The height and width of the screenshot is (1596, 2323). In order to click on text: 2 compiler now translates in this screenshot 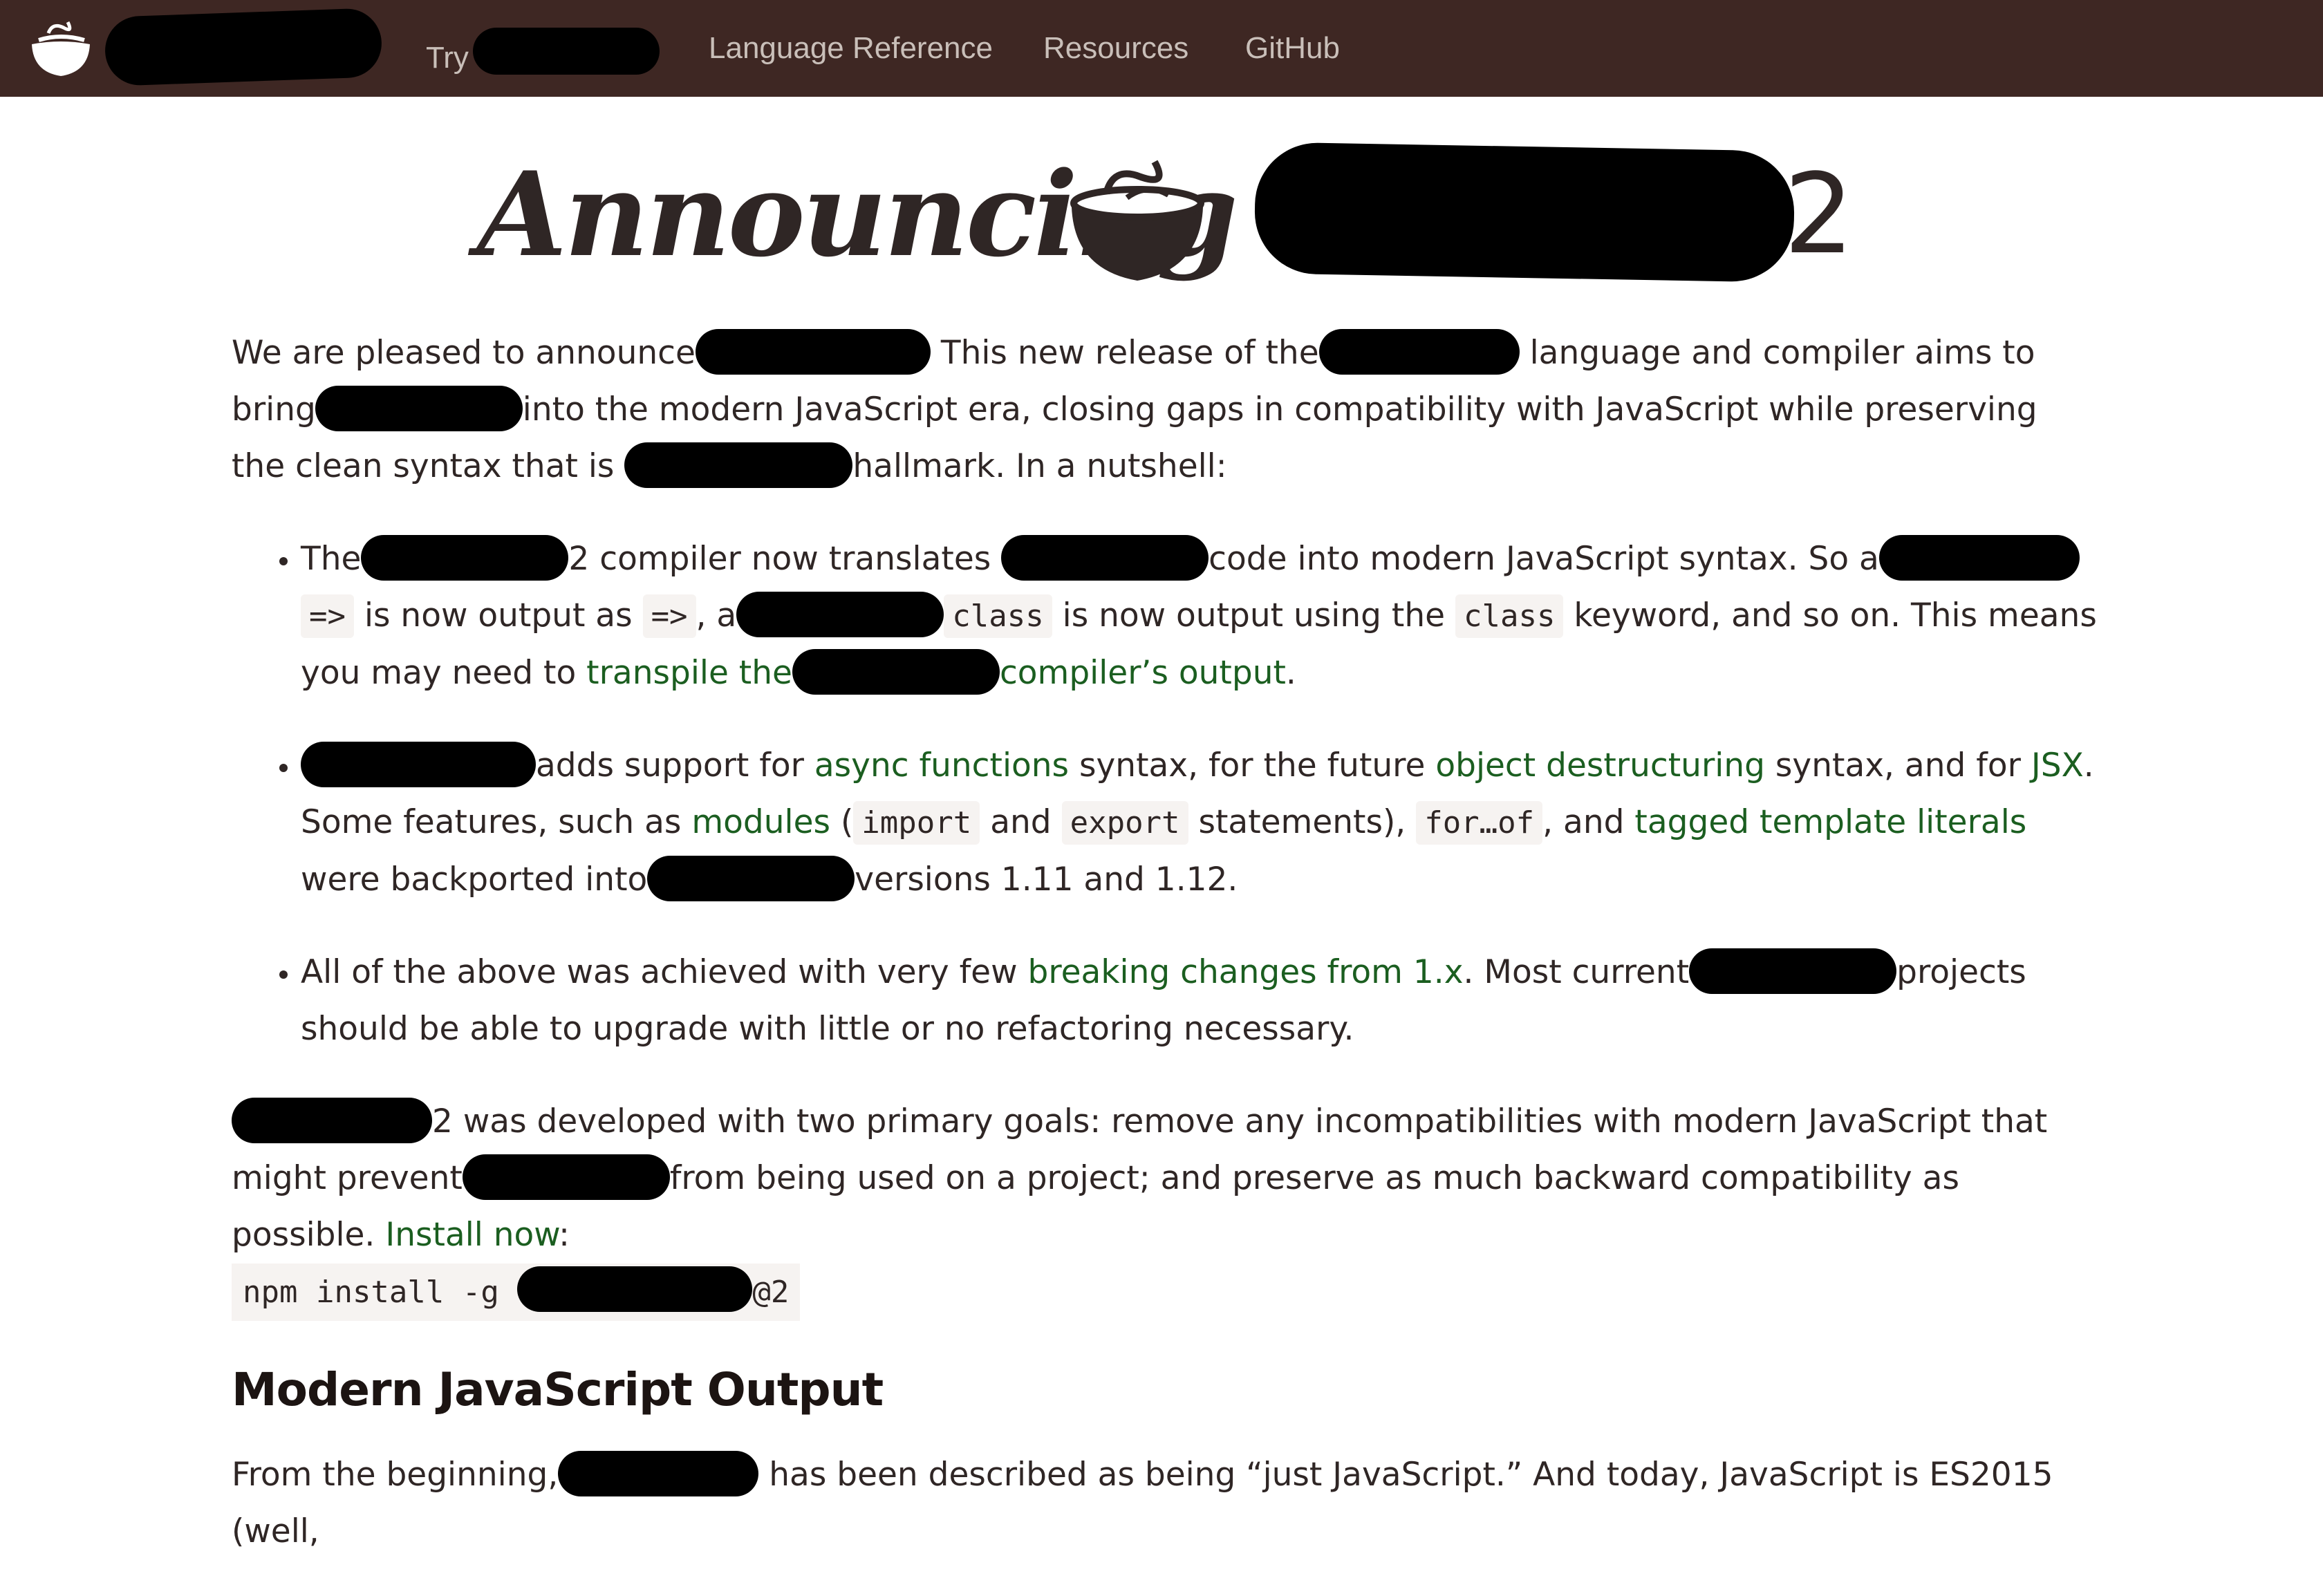, I will do `click(779, 559)`.